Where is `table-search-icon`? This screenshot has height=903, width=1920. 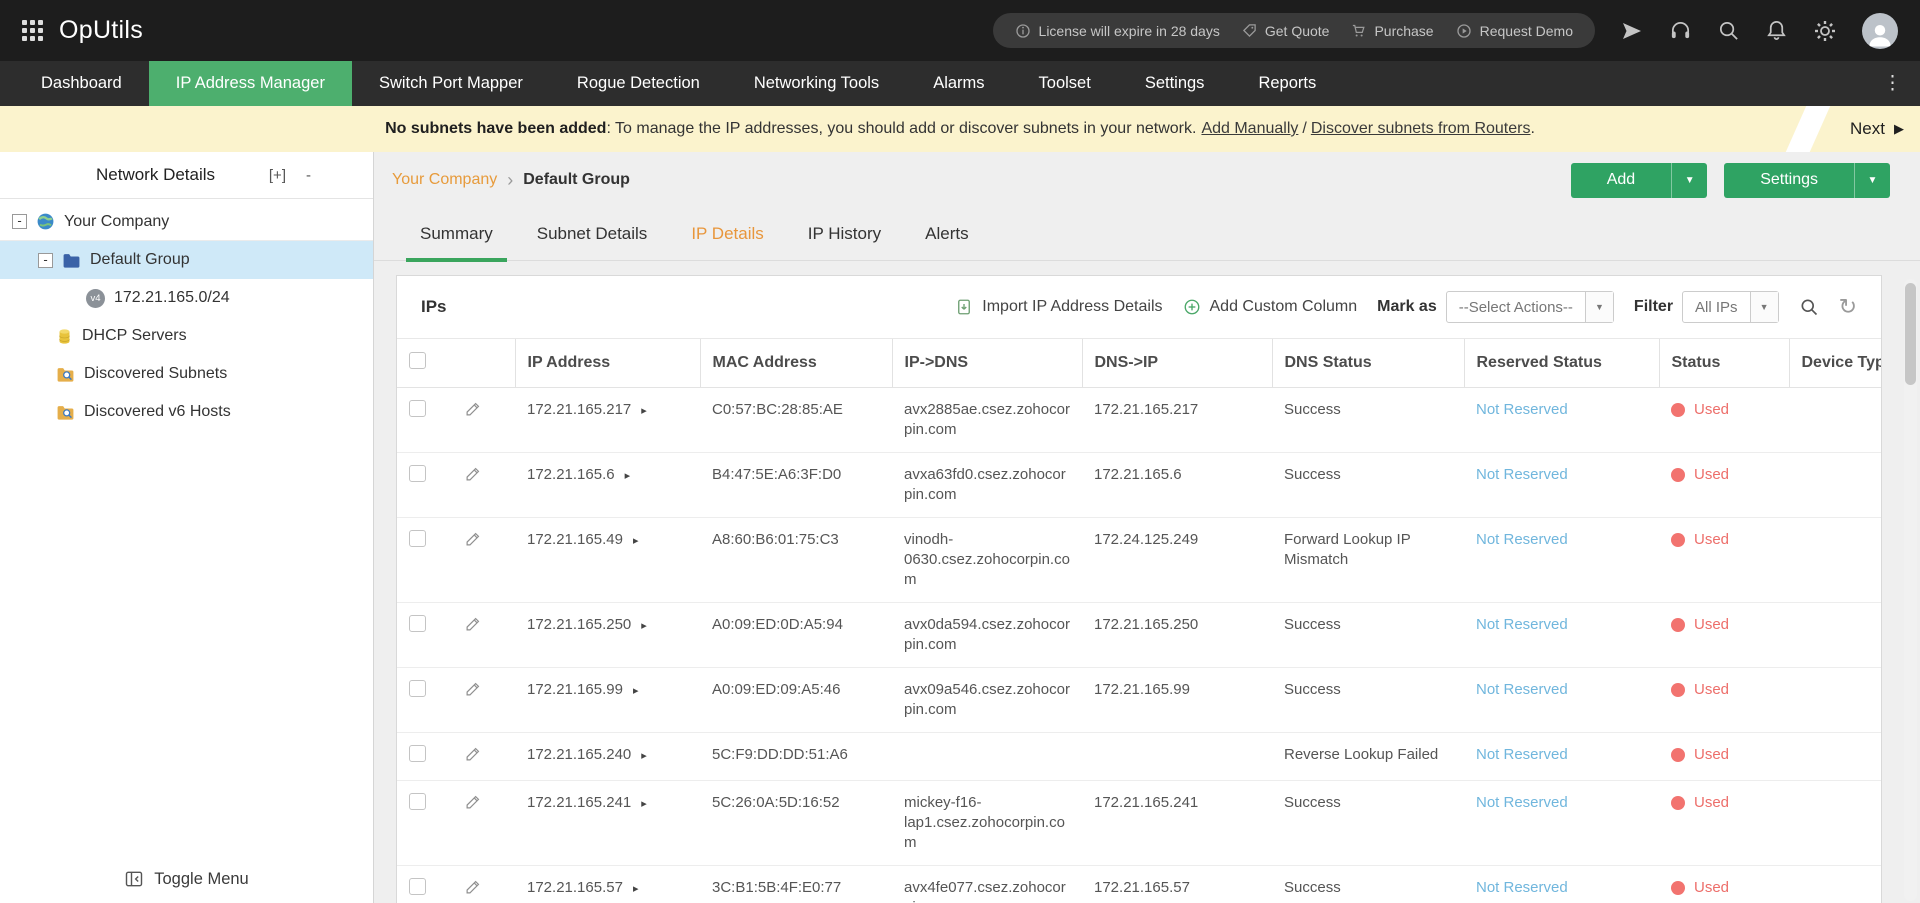
table-search-icon is located at coordinates (1809, 307).